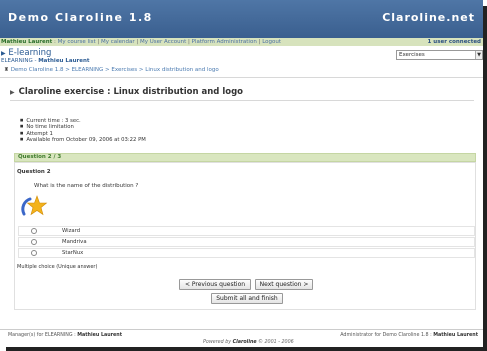  I want to click on answer-radio-starnux, so click(34, 253).